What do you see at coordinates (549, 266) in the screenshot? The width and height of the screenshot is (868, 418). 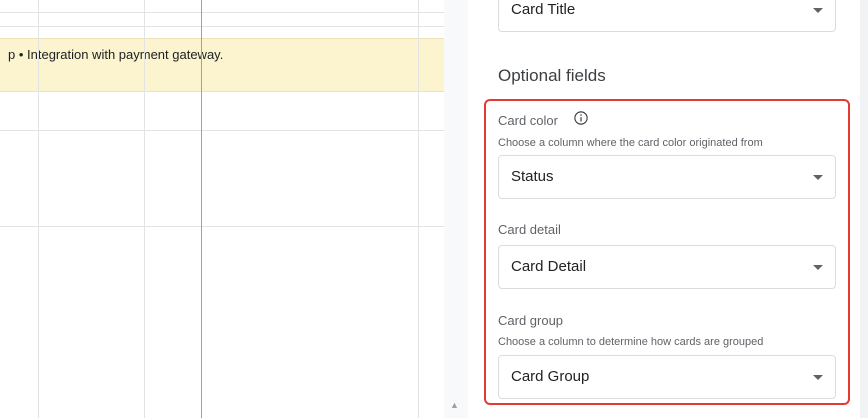 I see `card-detail-select-value: Card Detail` at bounding box center [549, 266].